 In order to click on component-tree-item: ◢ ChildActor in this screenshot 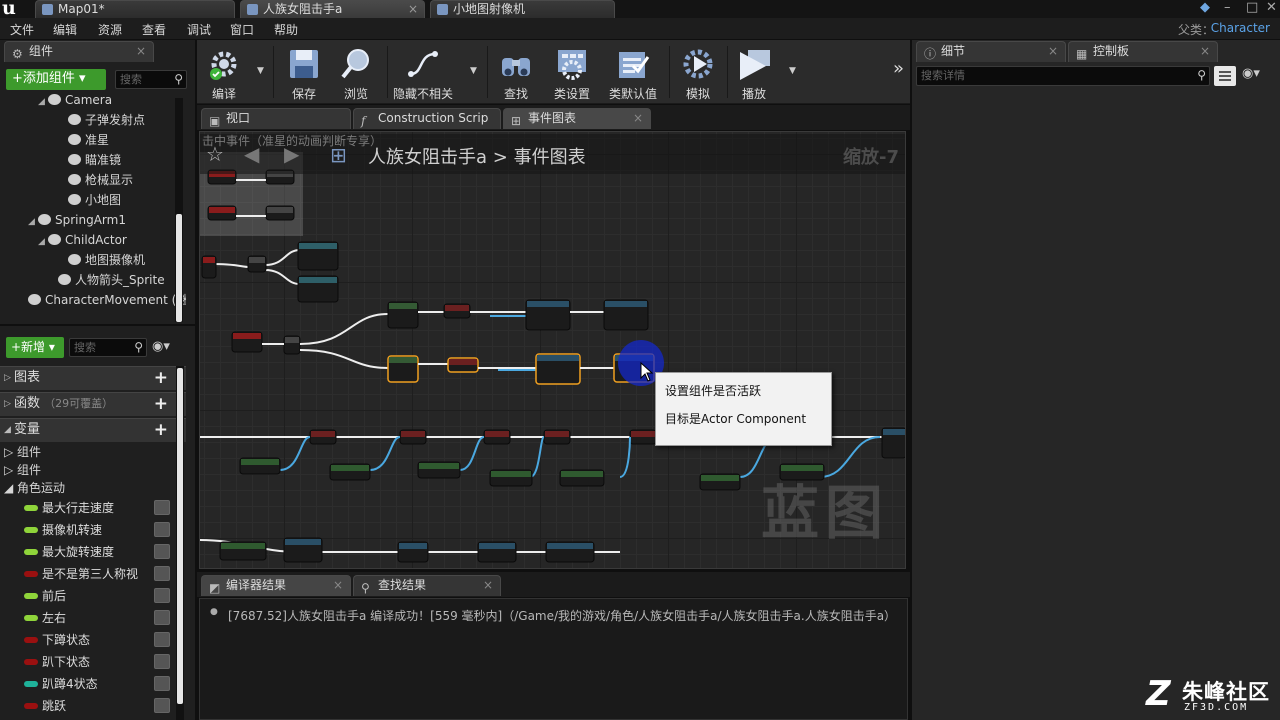, I will do `click(82, 240)`.